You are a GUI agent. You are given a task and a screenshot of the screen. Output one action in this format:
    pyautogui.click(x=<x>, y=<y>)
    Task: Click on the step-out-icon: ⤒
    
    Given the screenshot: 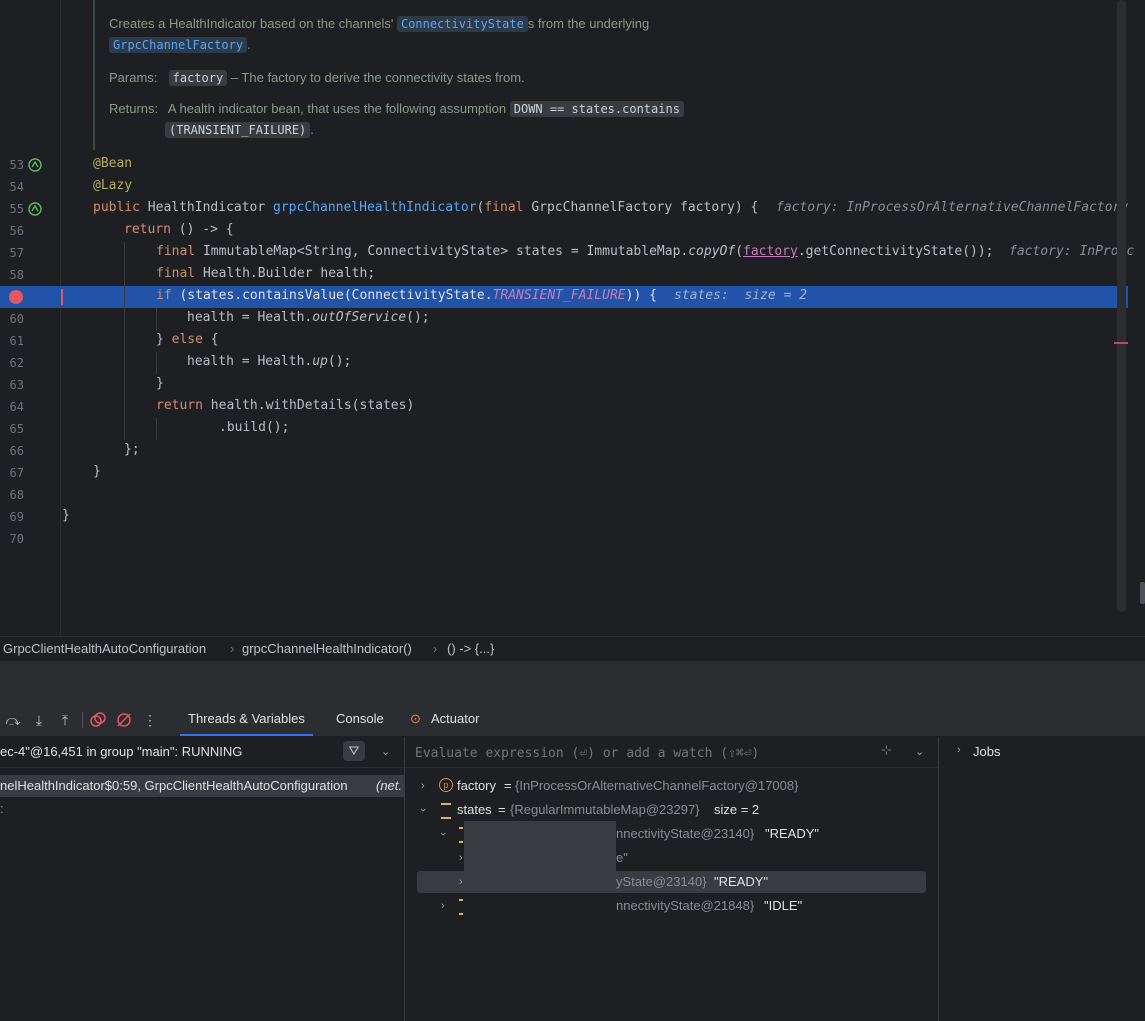 What is the action you would take?
    pyautogui.click(x=65, y=720)
    